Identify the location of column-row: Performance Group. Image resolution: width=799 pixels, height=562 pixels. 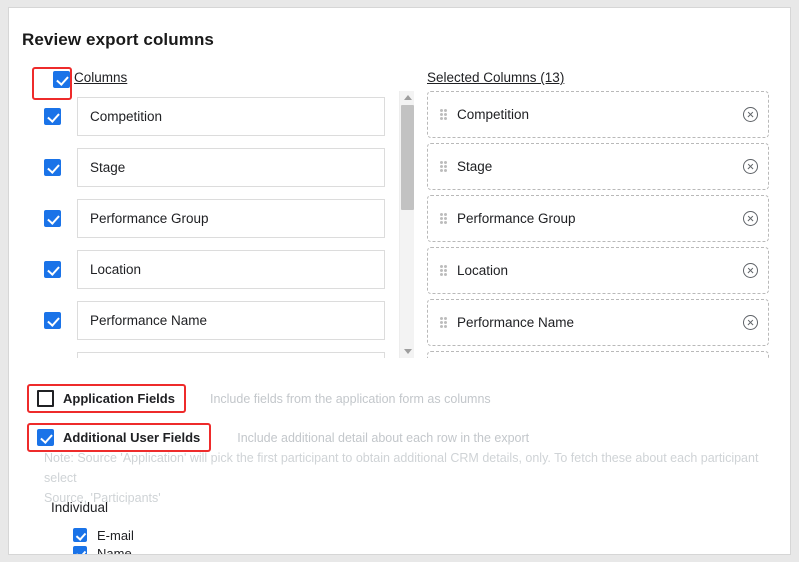
(214, 218).